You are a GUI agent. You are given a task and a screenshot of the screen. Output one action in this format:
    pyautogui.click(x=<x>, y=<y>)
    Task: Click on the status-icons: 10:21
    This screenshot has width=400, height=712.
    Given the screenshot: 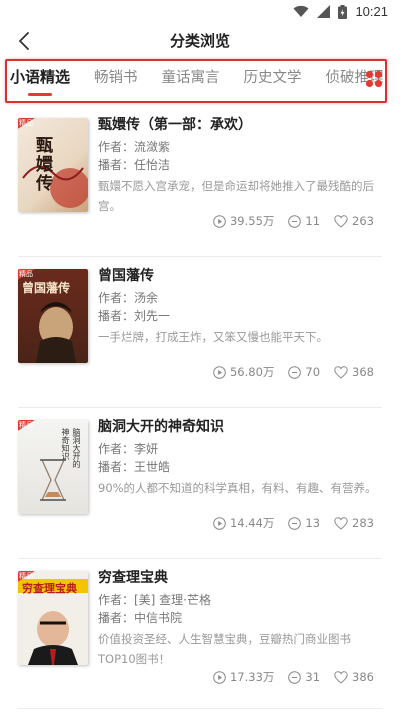 What is the action you would take?
    pyautogui.click(x=340, y=11)
    